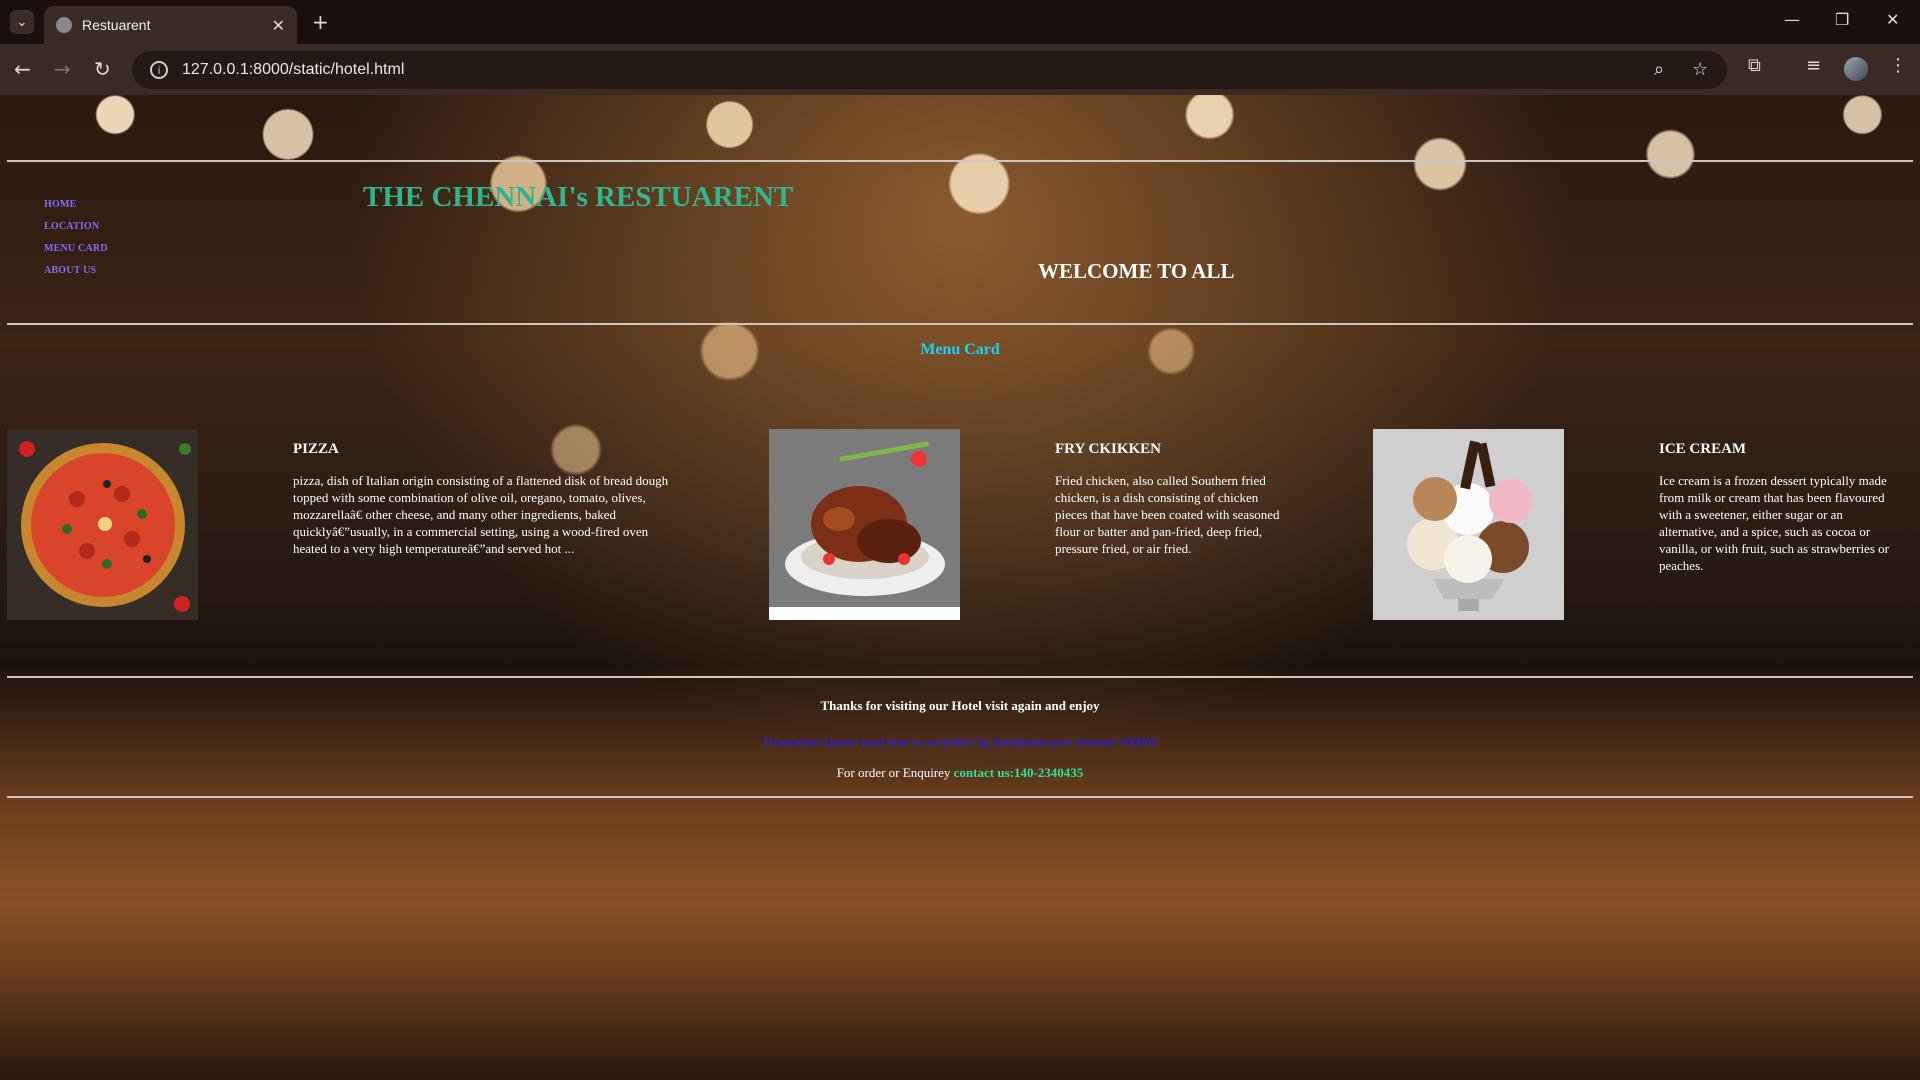 This screenshot has width=1920, height=1080. Describe the element at coordinates (71, 226) in the screenshot. I see `nav-location-link: LOCATION` at that location.